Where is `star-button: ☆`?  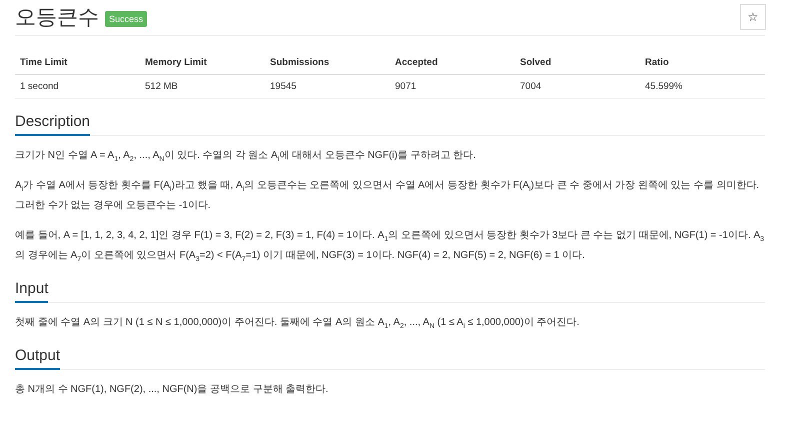 star-button: ☆ is located at coordinates (753, 17).